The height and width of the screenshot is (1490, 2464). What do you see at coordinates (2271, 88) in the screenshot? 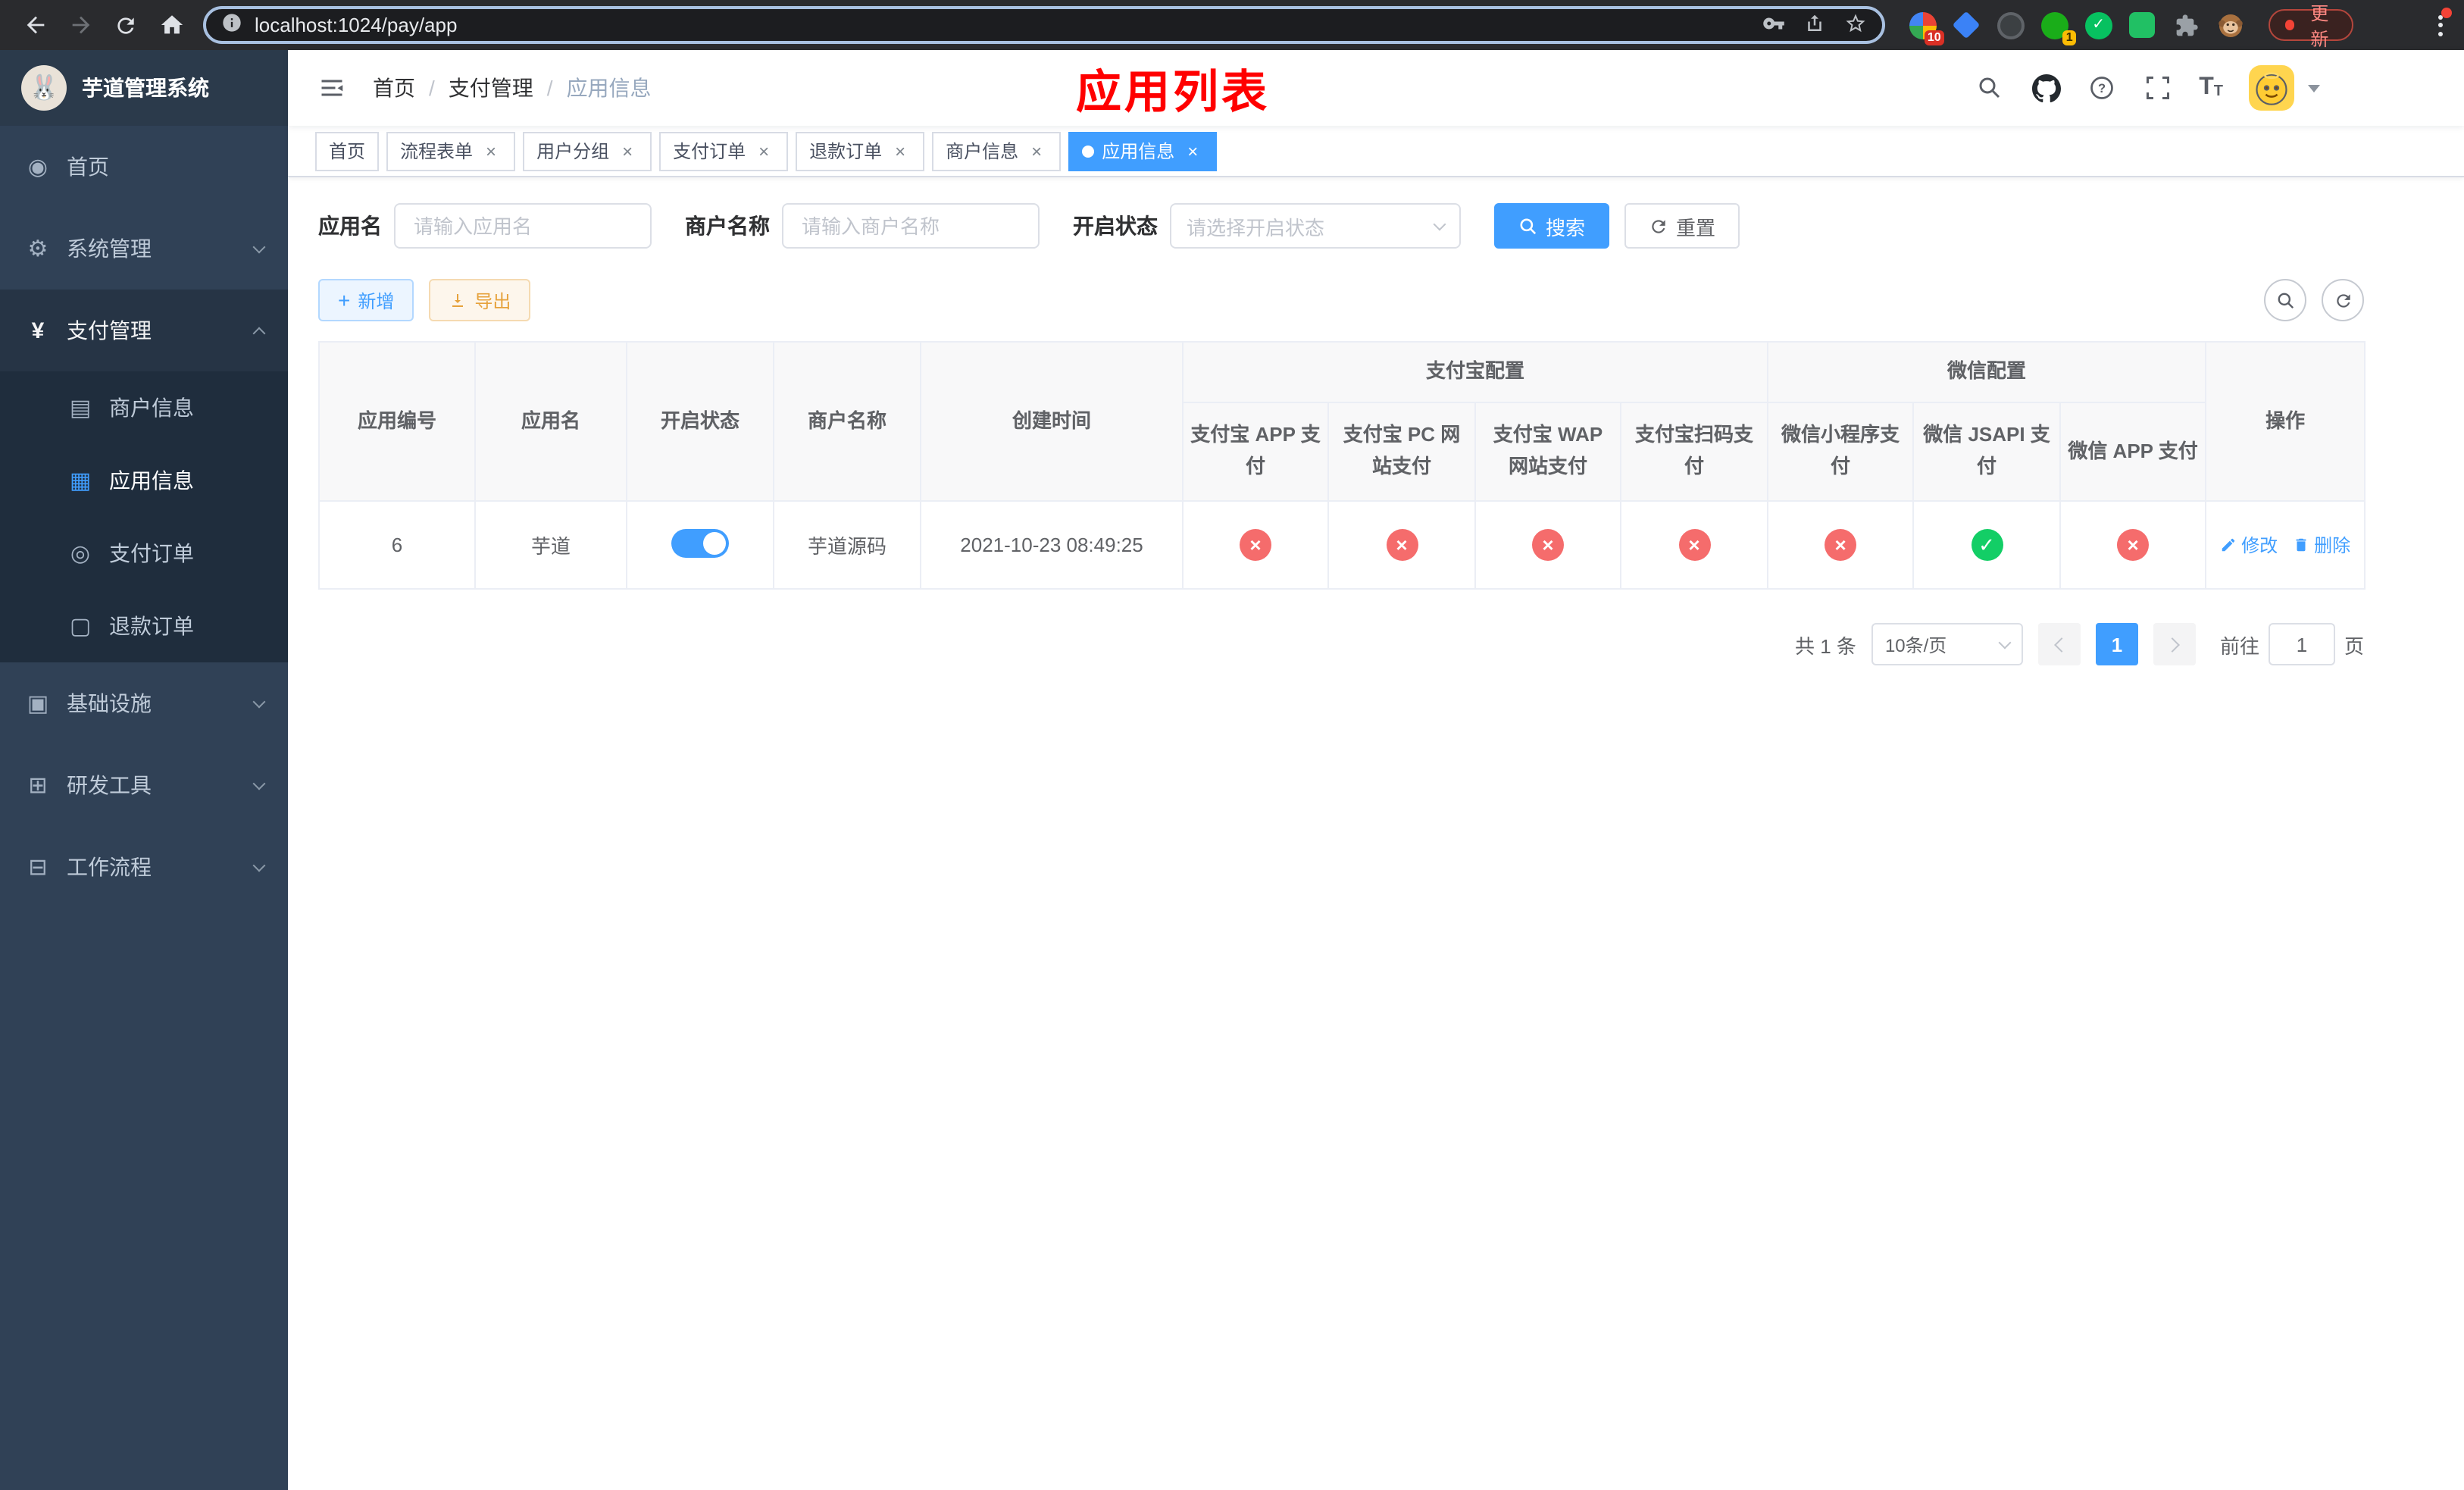
I see `user-avatar` at bounding box center [2271, 88].